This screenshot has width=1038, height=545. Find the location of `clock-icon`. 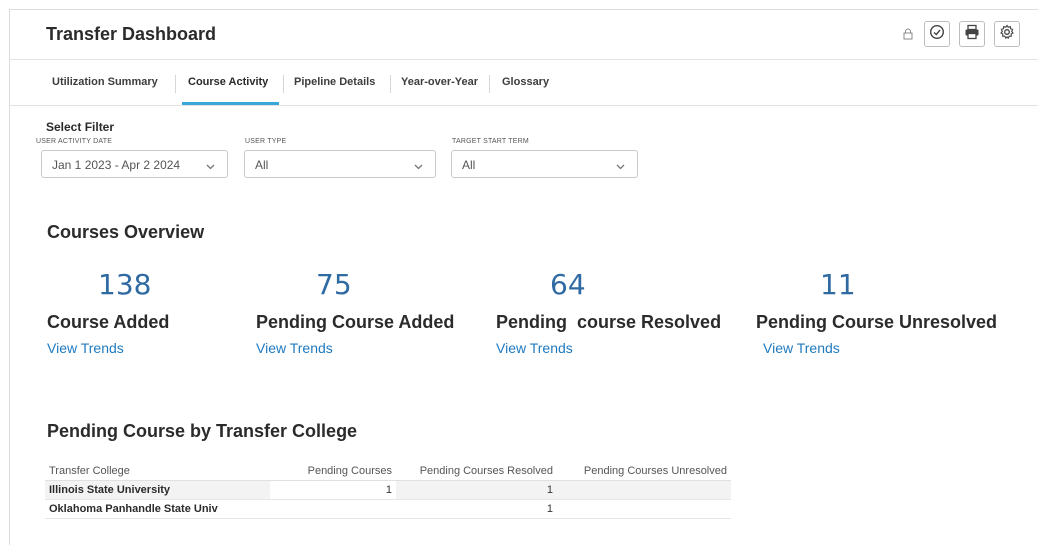

clock-icon is located at coordinates (937, 34).